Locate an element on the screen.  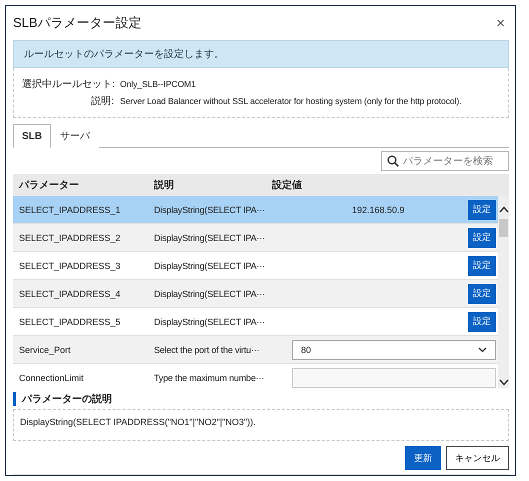
table-row: Service_Port Select the port of the virtu··· 80 is located at coordinates (255, 350).